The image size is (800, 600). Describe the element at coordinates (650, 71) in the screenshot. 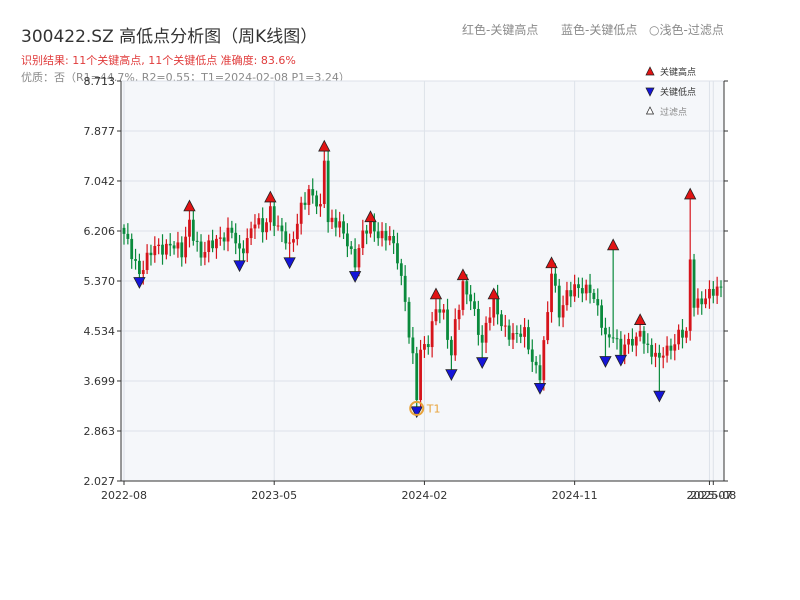

I see `legend-high-symbol` at that location.